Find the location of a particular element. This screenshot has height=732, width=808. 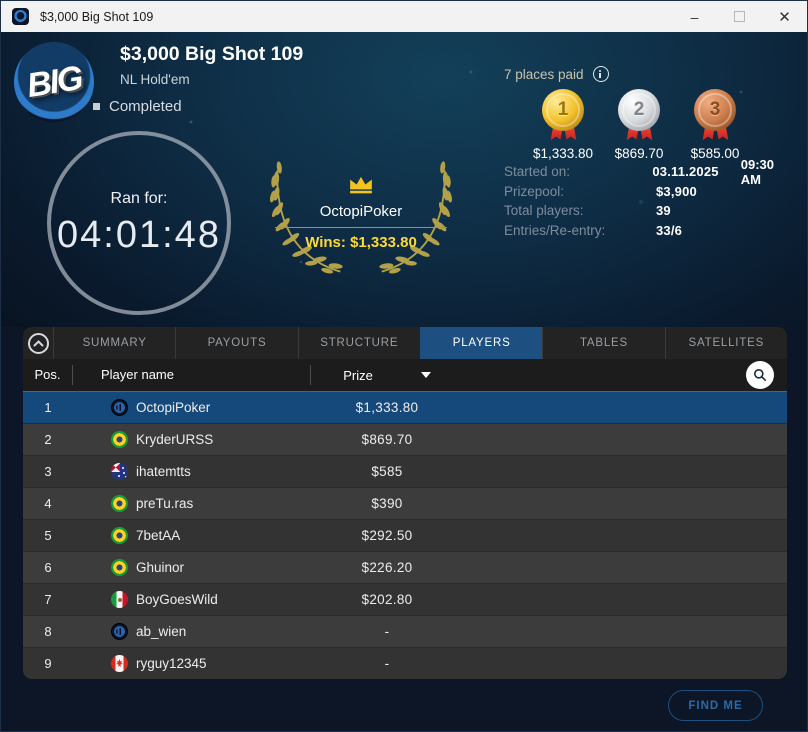

stat-value: 33/6 is located at coordinates (669, 230).